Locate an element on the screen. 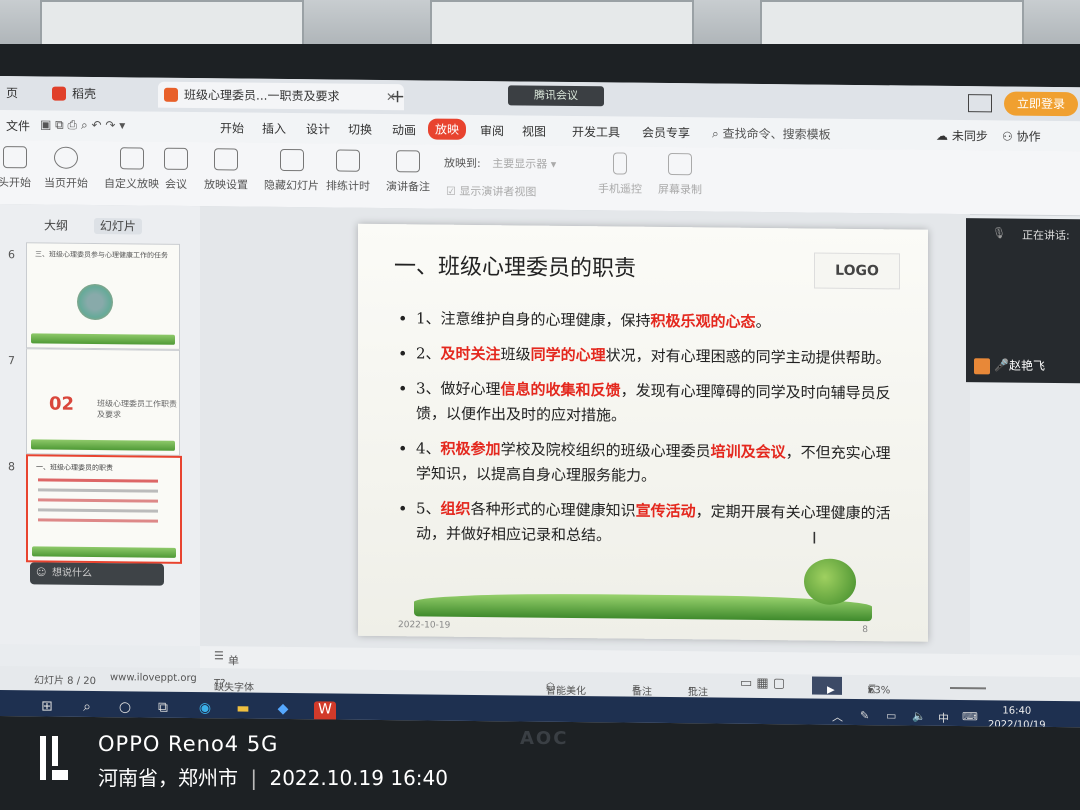 The width and height of the screenshot is (1080, 810). menu-animation: 动画 is located at coordinates (404, 129).